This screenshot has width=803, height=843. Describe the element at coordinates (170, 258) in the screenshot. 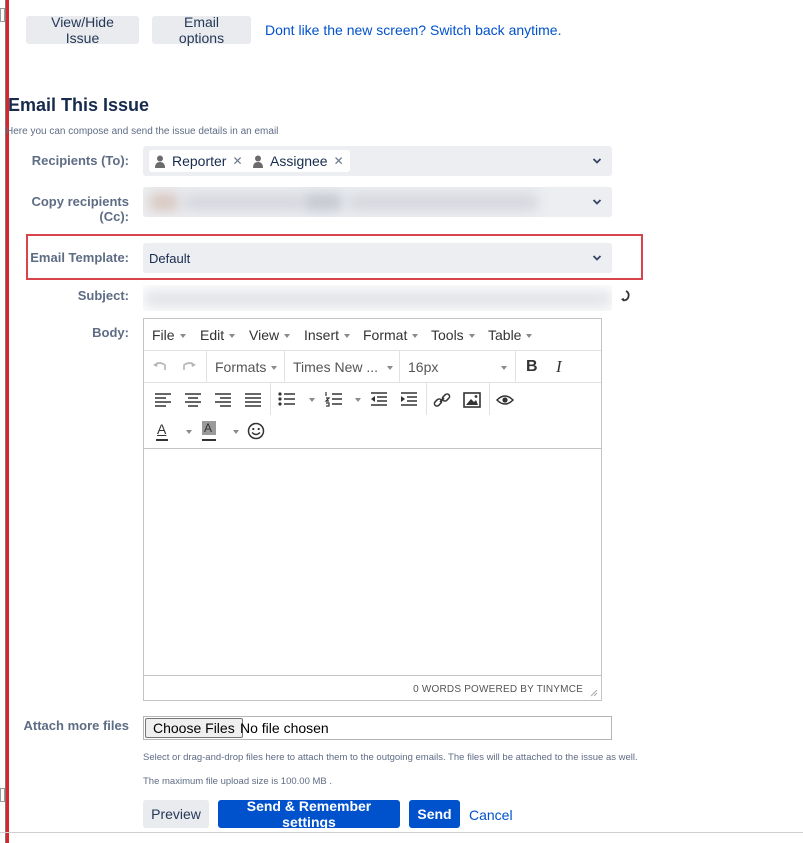

I see `template-value: Default` at that location.